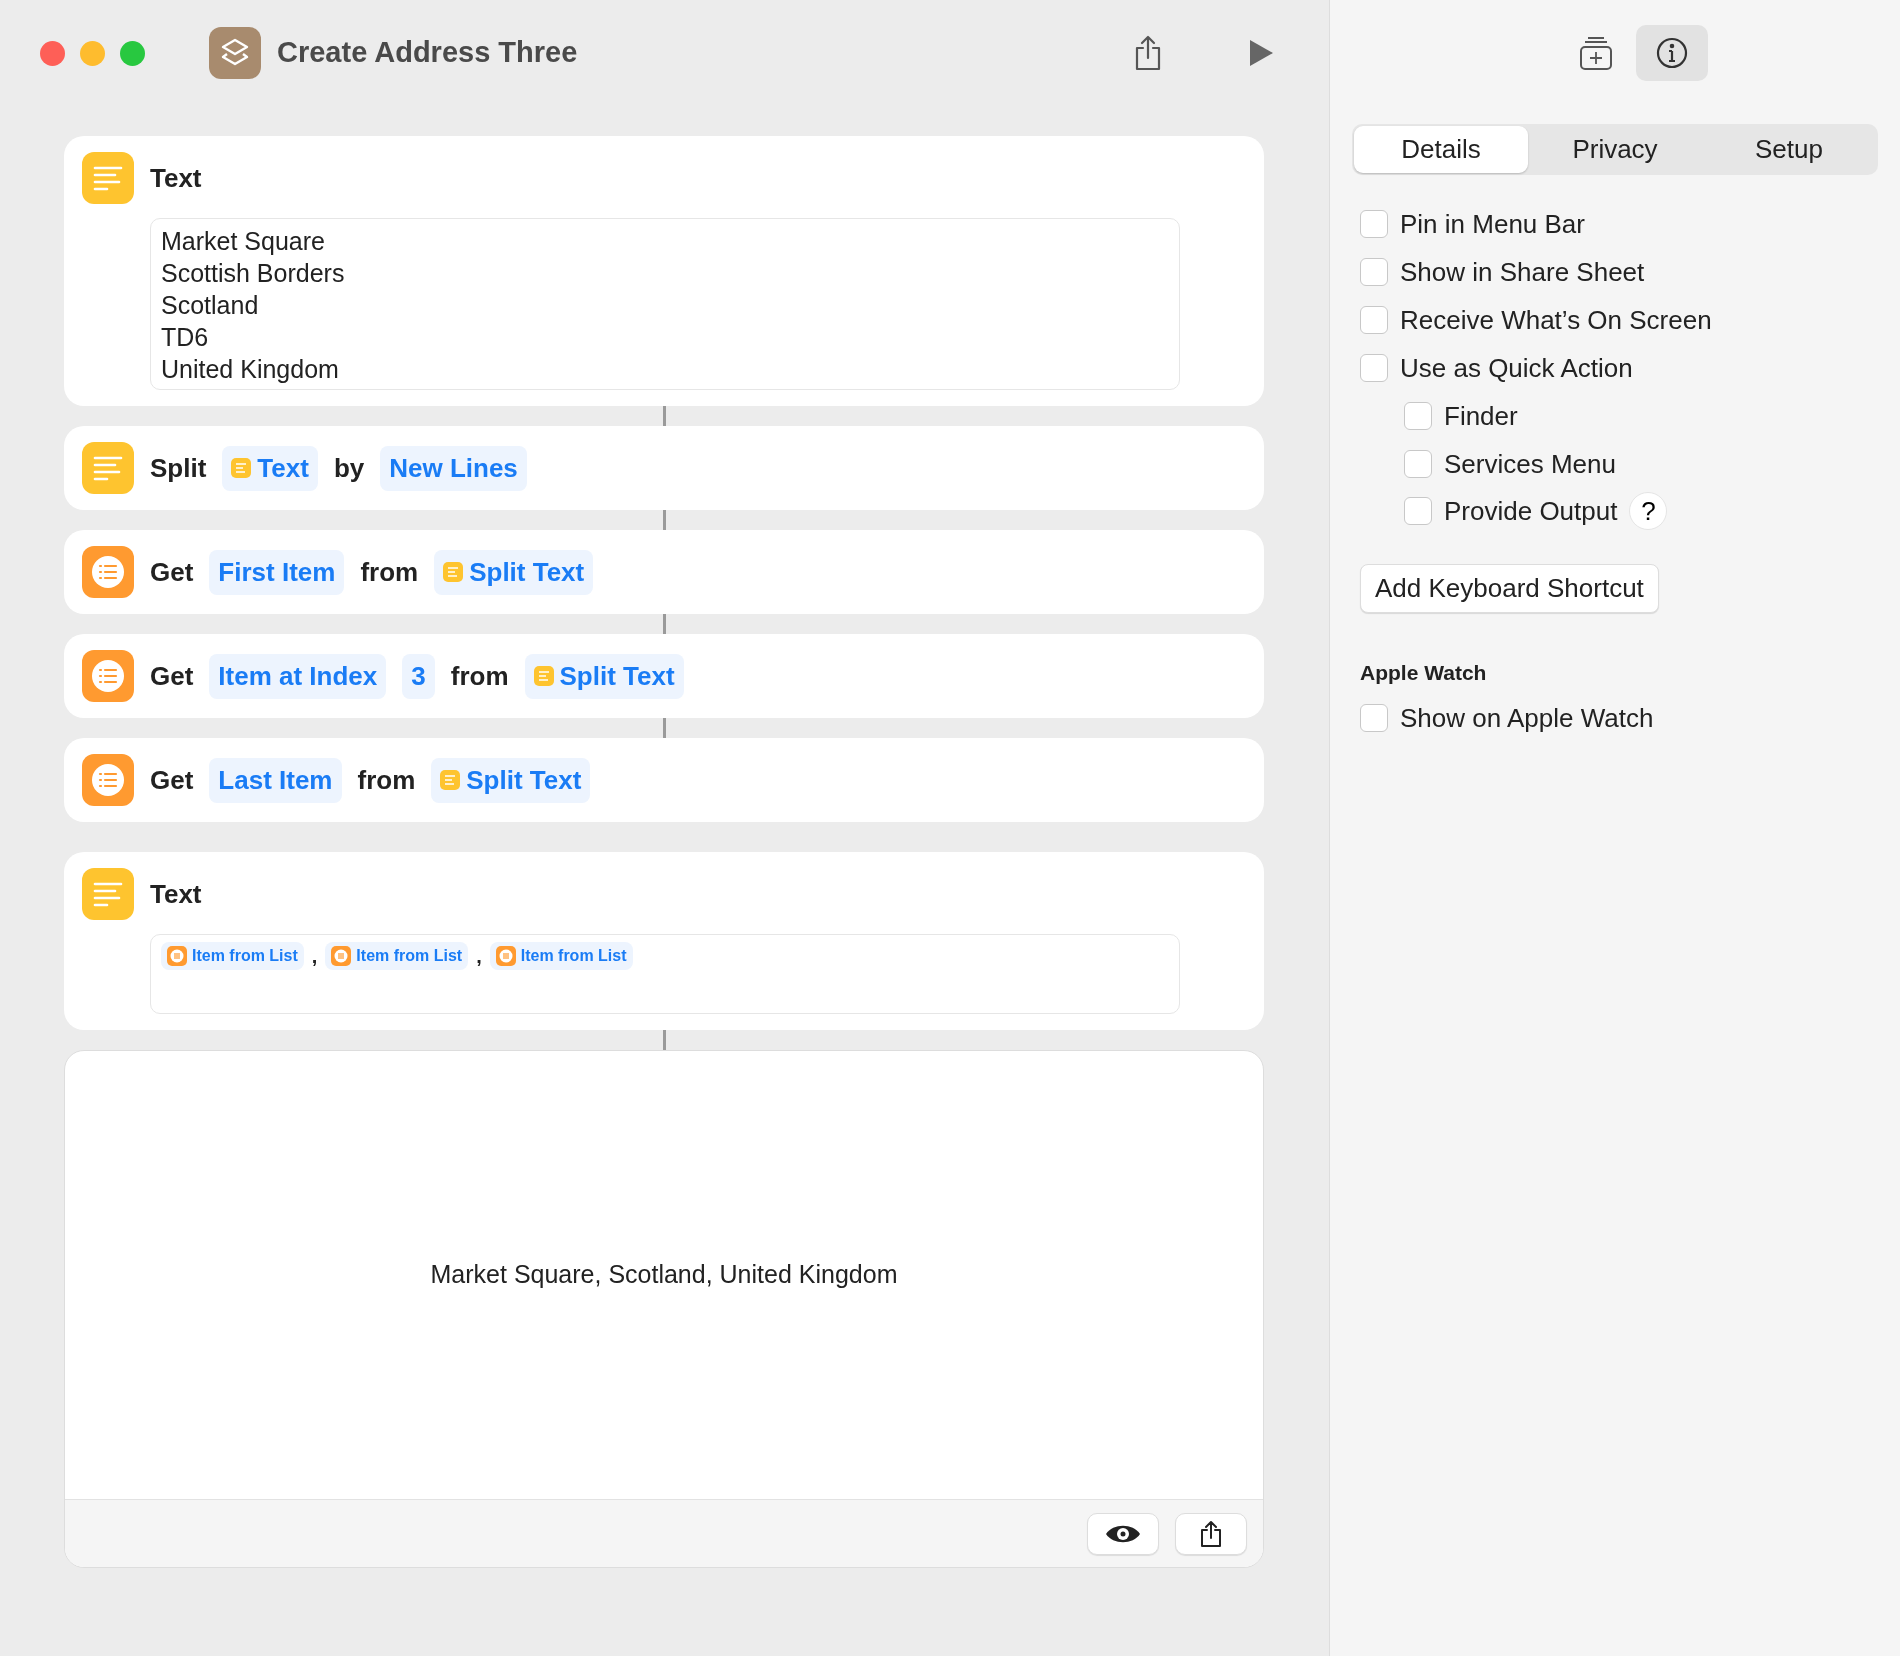 The image size is (1900, 1656). I want to click on window-title: Create Address Three, so click(428, 53).